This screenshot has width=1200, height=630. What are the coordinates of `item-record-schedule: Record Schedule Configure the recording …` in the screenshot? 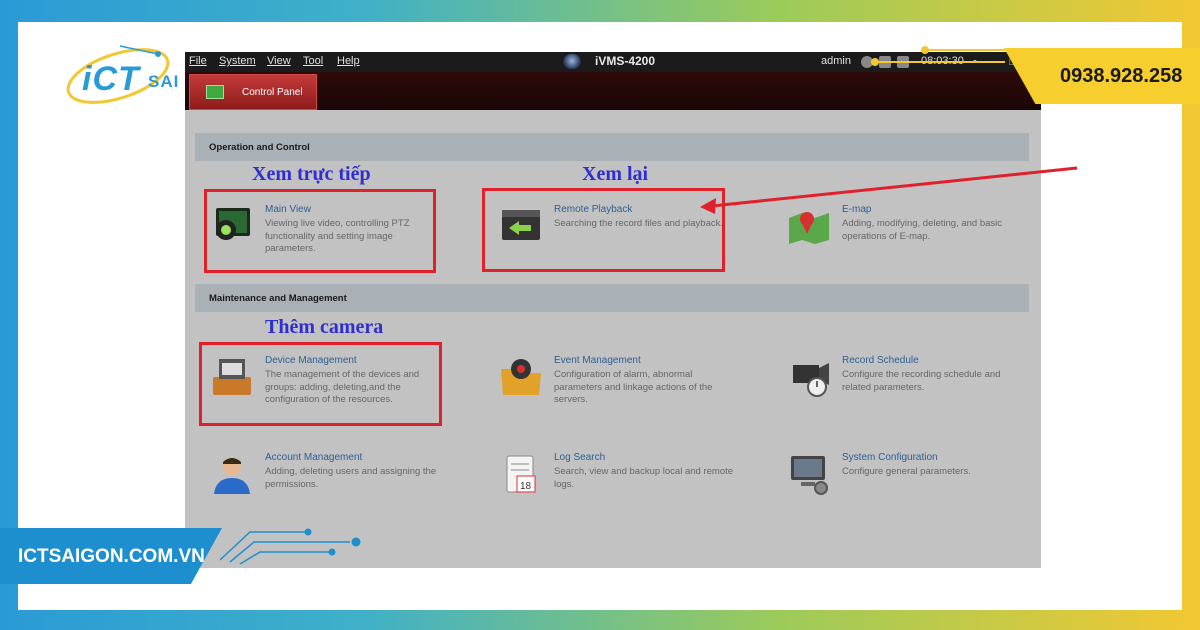 It's located at (917, 390).